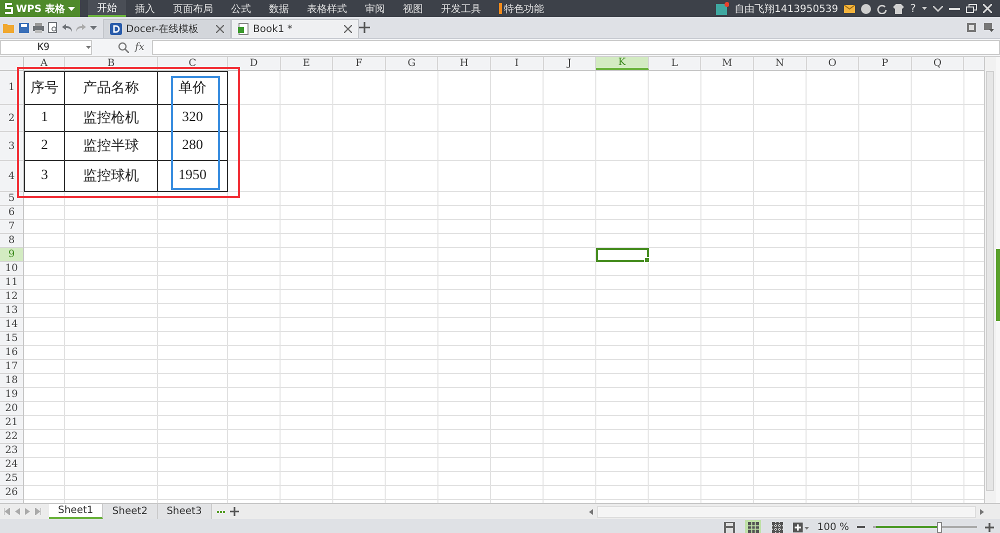  I want to click on zoom-slider-thumb, so click(939, 527).